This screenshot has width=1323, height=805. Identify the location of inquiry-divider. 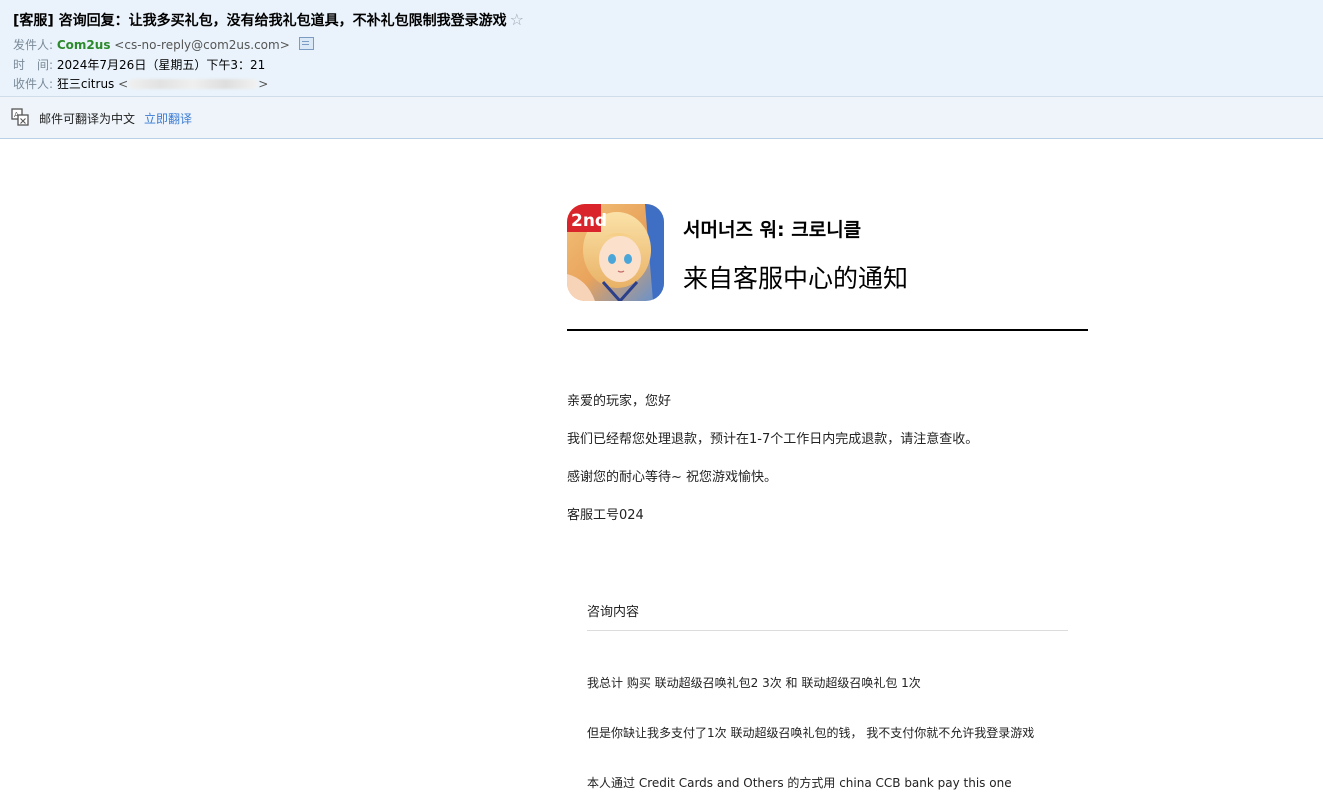
(827, 630).